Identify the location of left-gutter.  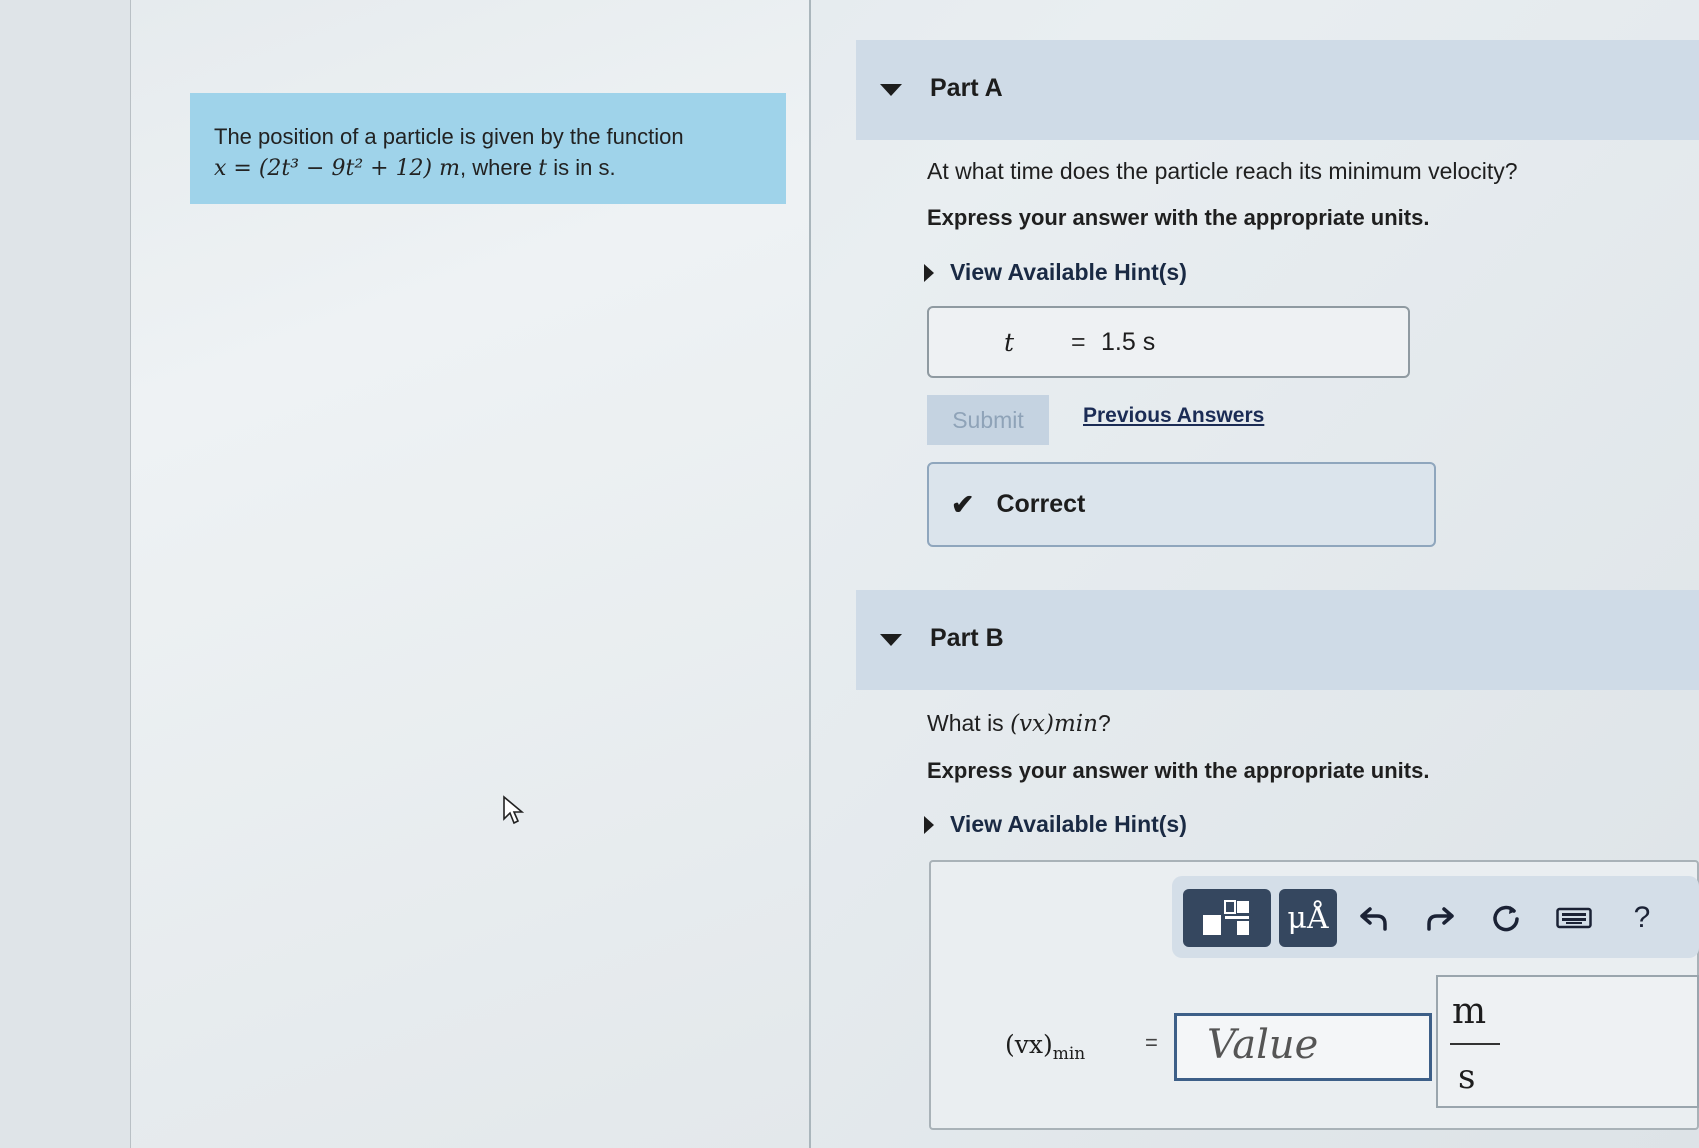
(65, 574).